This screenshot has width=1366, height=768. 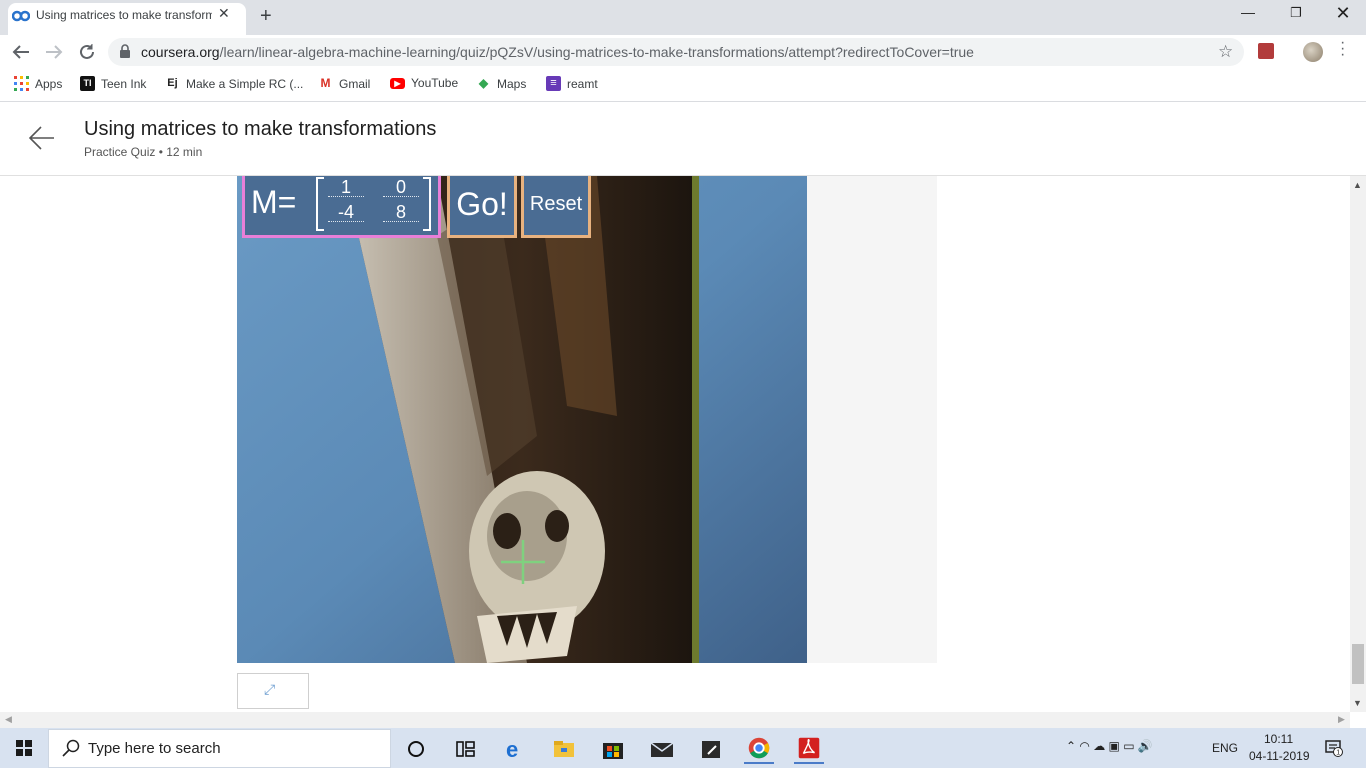 What do you see at coordinates (125, 51) in the screenshot?
I see `lock-icon` at bounding box center [125, 51].